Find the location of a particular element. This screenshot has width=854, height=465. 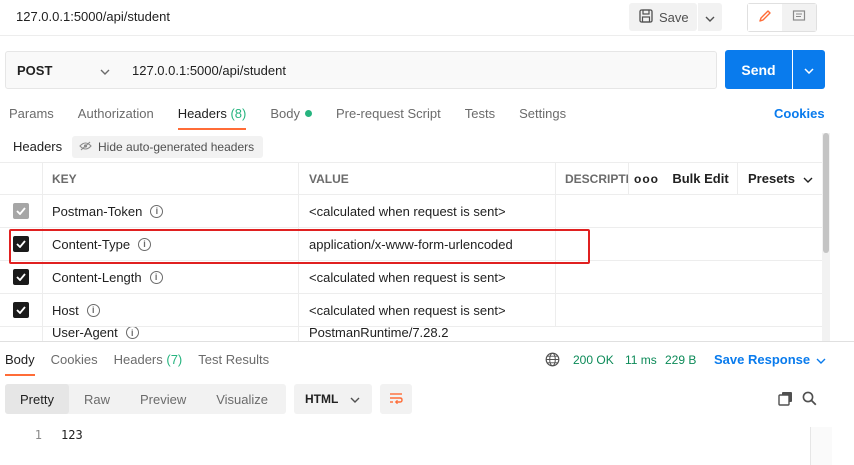

globe-icon is located at coordinates (553, 360).